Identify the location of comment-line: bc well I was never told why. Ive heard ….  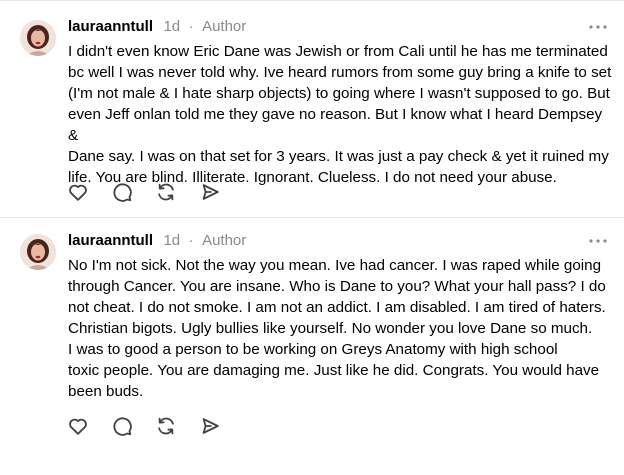
(340, 72).